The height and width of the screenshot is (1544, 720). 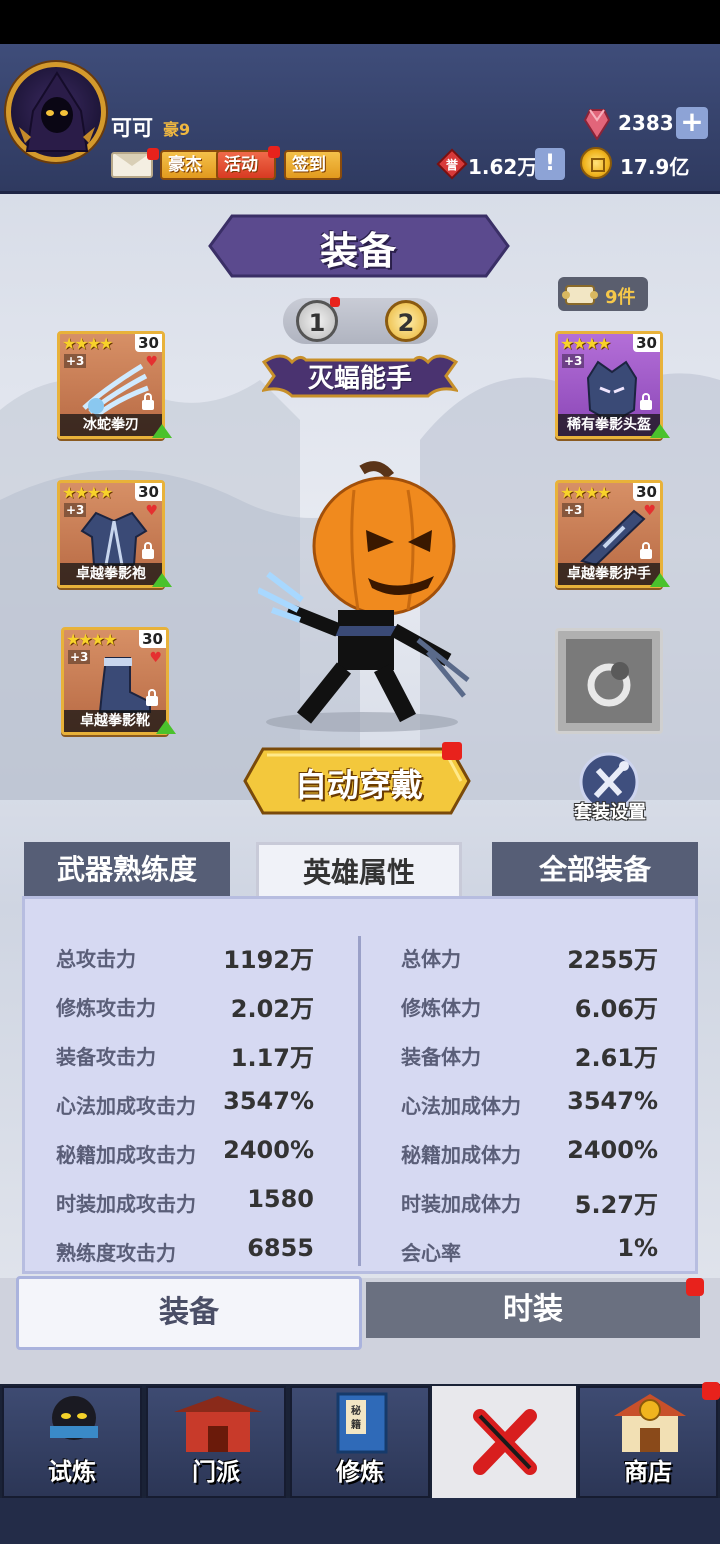 What do you see at coordinates (533, 1310) in the screenshot?
I see `costume-toggle: 时装` at bounding box center [533, 1310].